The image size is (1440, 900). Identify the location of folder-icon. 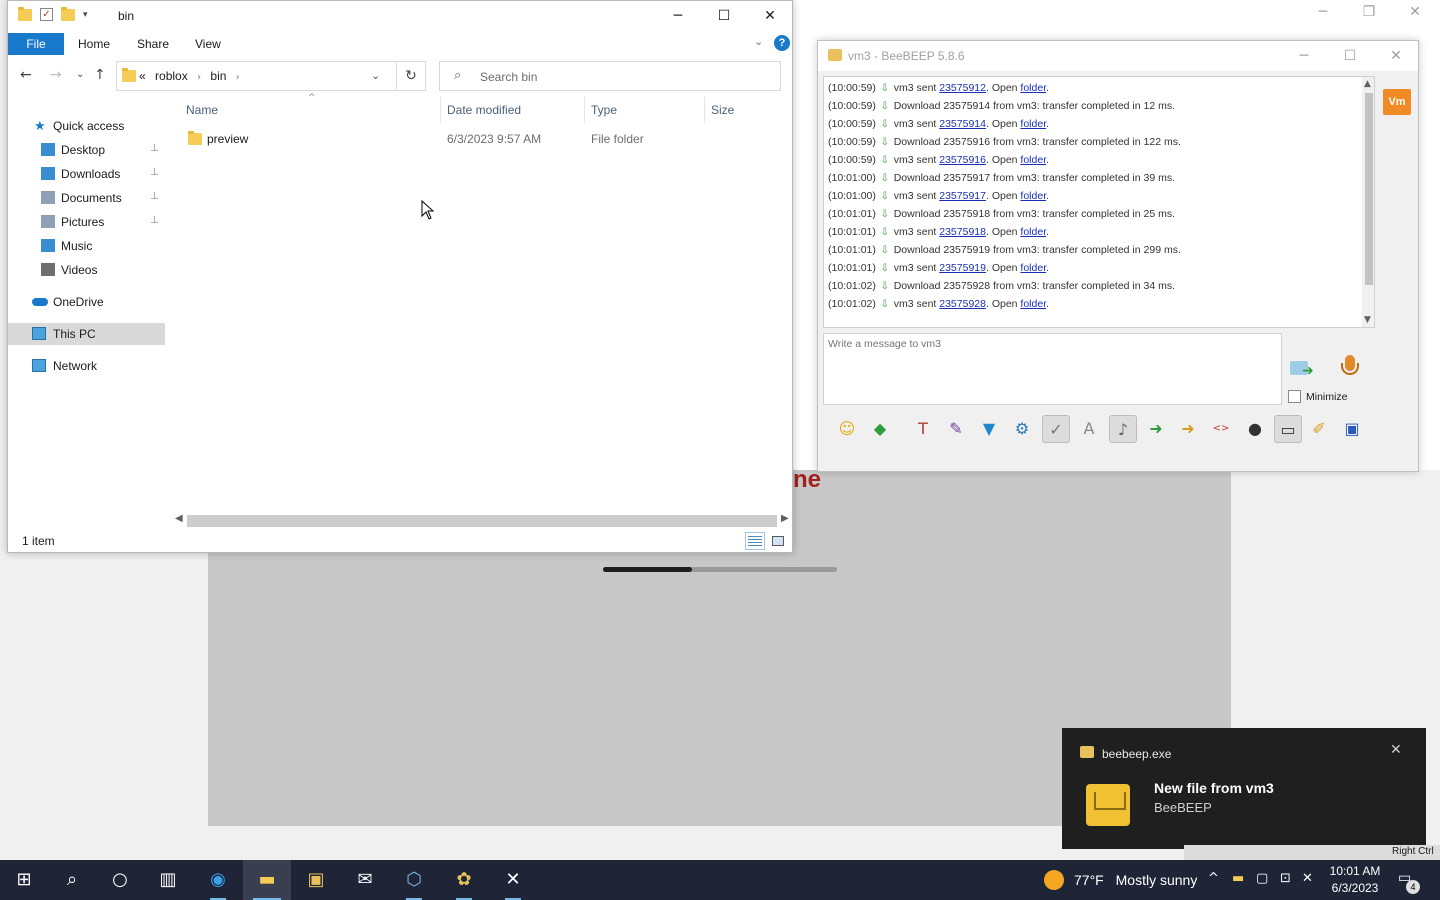
(25, 13).